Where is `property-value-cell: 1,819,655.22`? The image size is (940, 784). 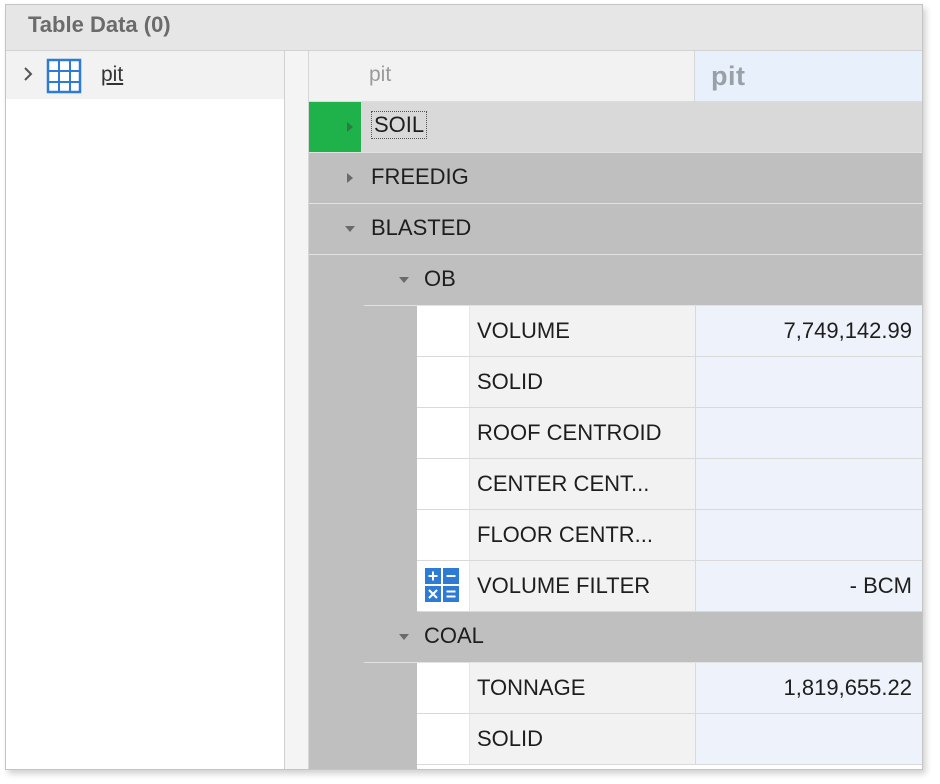 property-value-cell: 1,819,655.22 is located at coordinates (809, 688).